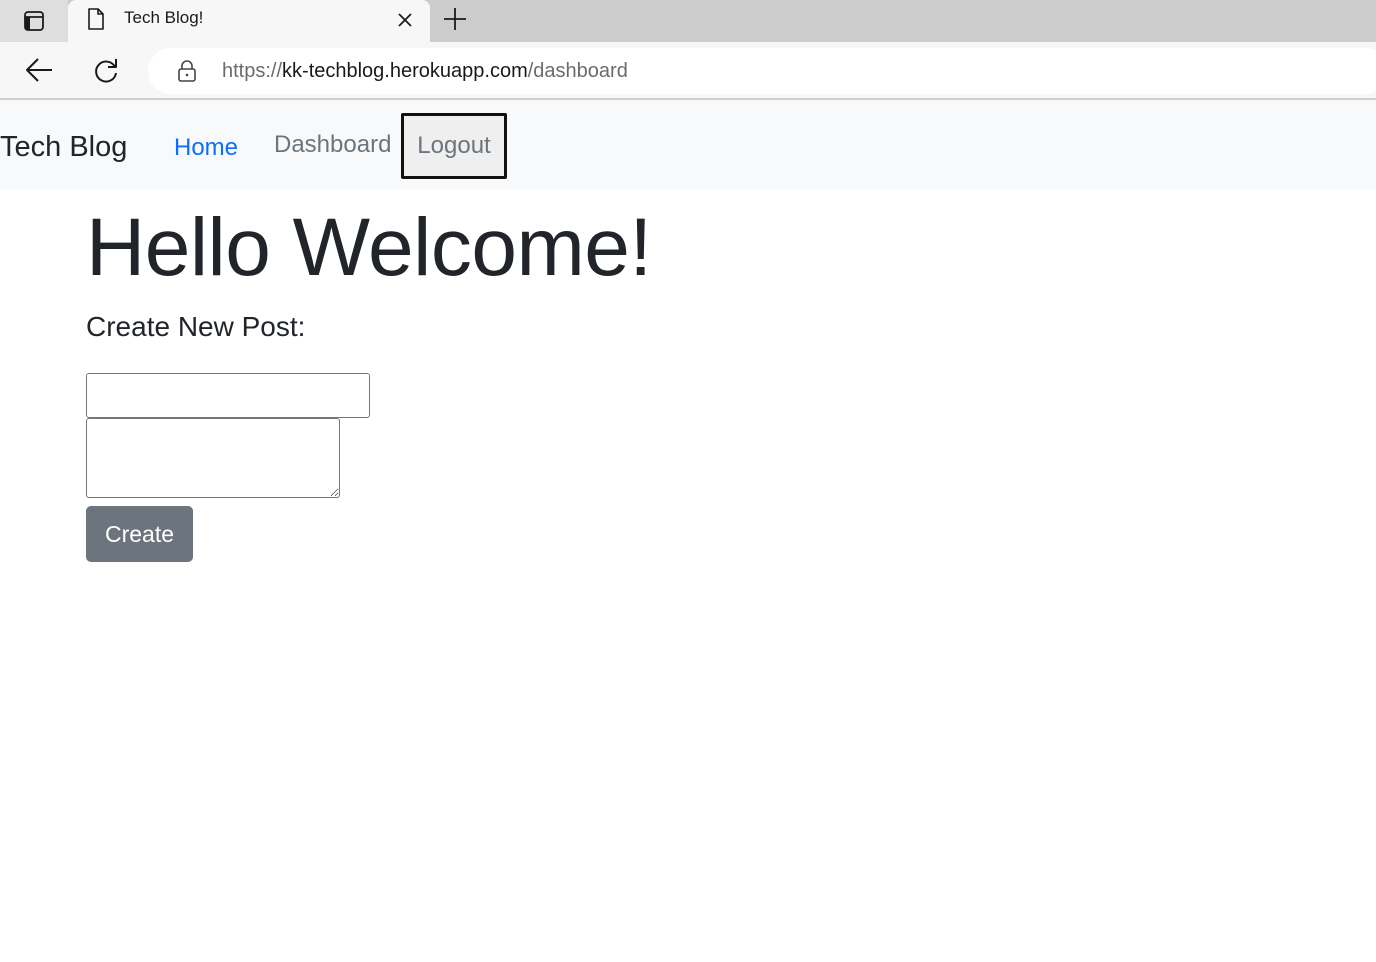 Image resolution: width=1376 pixels, height=962 pixels. Describe the element at coordinates (164, 17) in the screenshot. I see `tab-title: Tech Blog!` at that location.